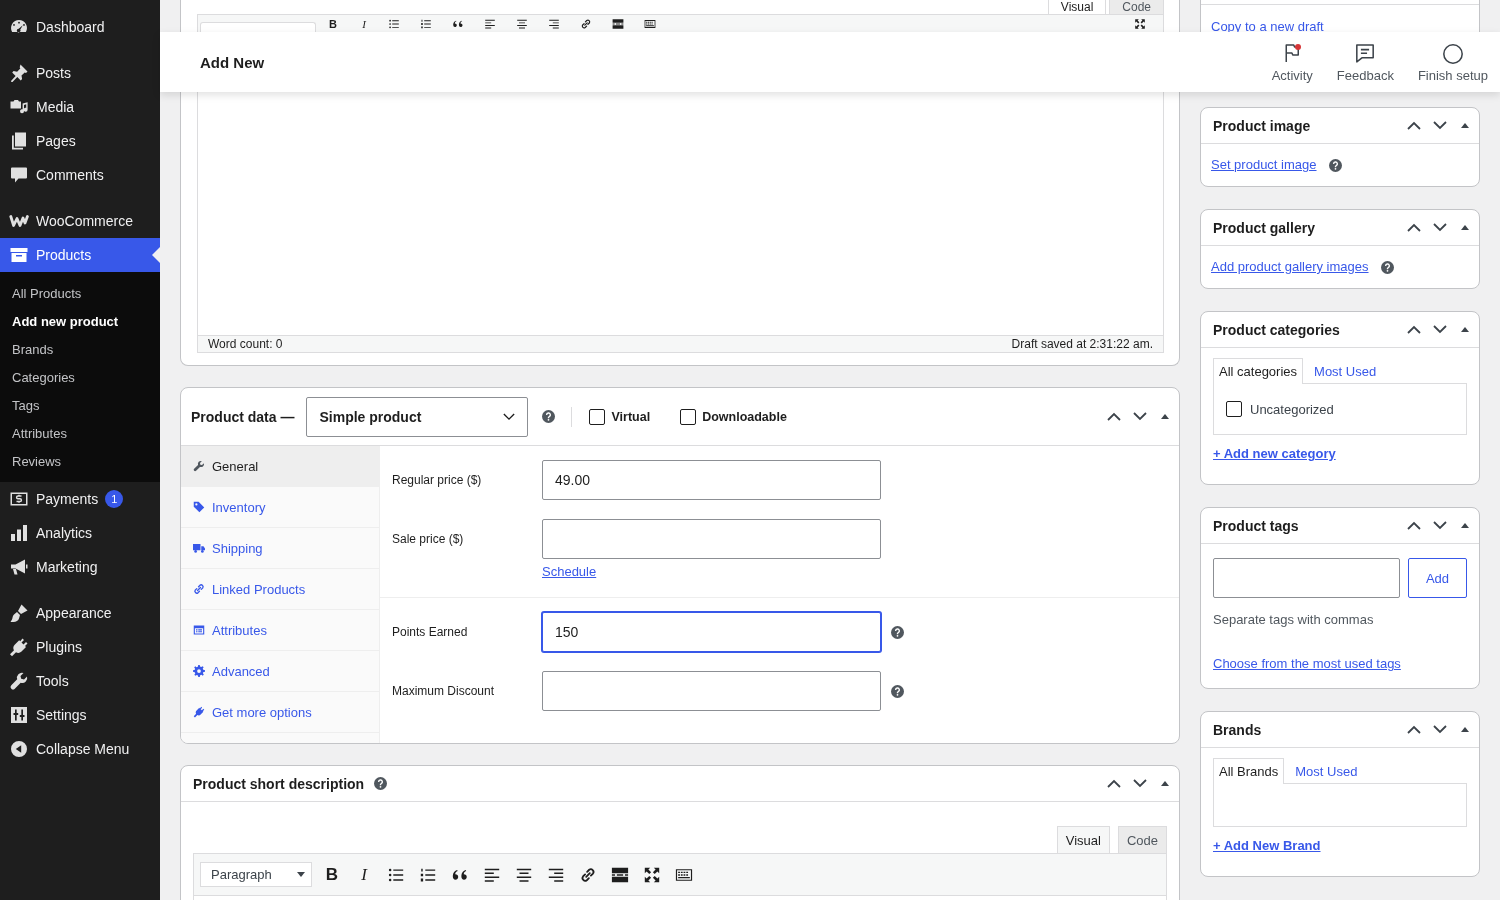 This screenshot has width=1500, height=900. I want to click on menu-item: Products, so click(80, 255).